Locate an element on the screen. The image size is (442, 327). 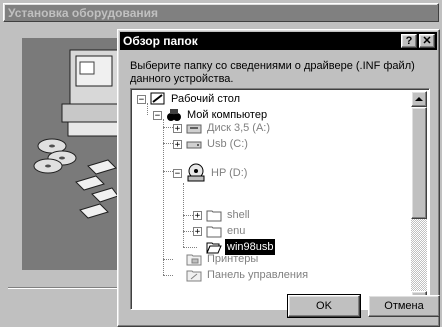
tree-label: Диск 3,5 (A:) is located at coordinates (239, 128).